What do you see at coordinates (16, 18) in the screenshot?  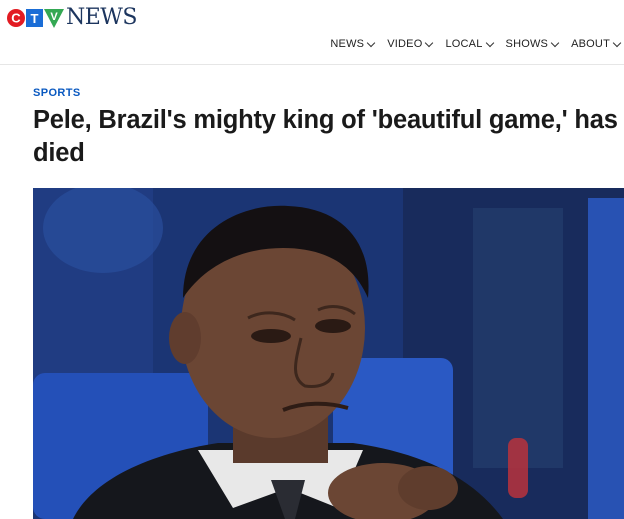 I see `logo-letter-c: C` at bounding box center [16, 18].